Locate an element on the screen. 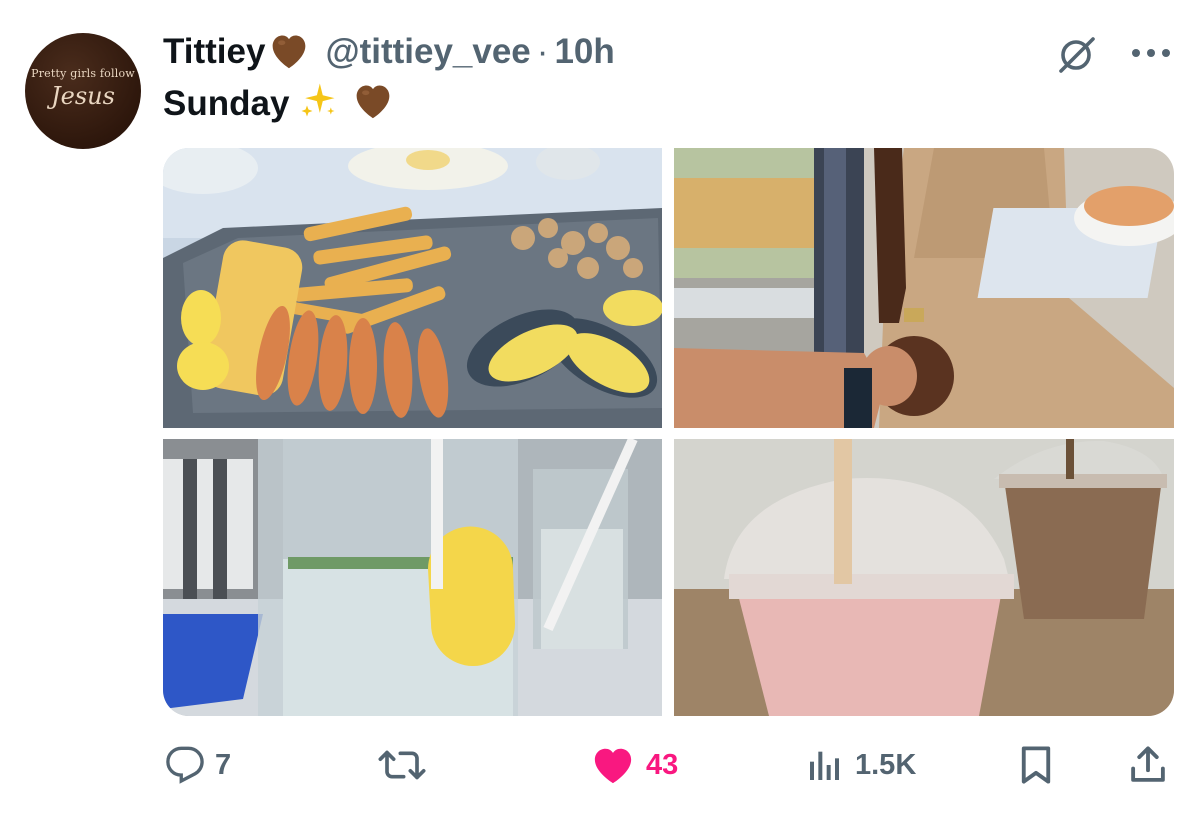 The image size is (1200, 814). seafood-platter-photo is located at coordinates (412, 288).